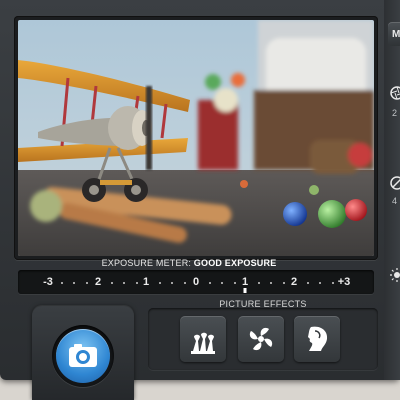  Describe the element at coordinates (245, 282) in the screenshot. I see `scale-label-plus1: 1` at that location.